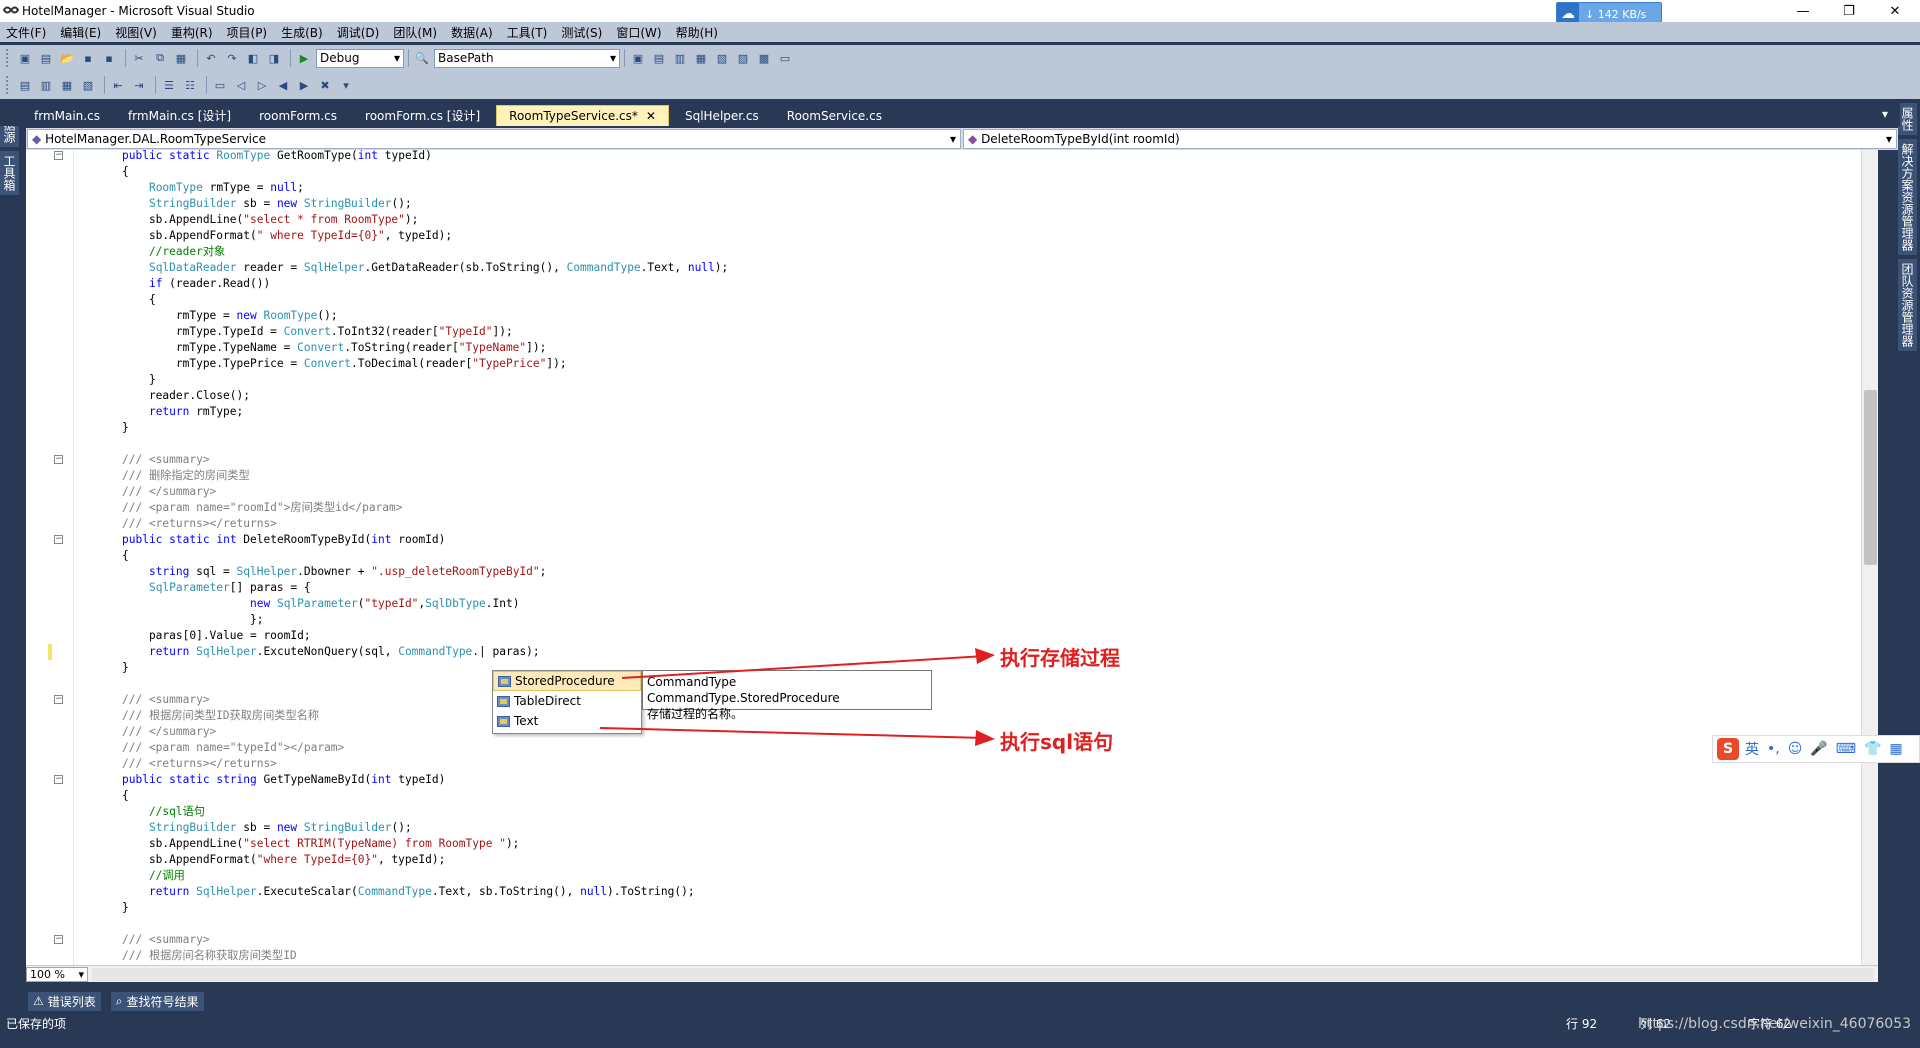  I want to click on menu-window: 窗口(W), so click(638, 32).